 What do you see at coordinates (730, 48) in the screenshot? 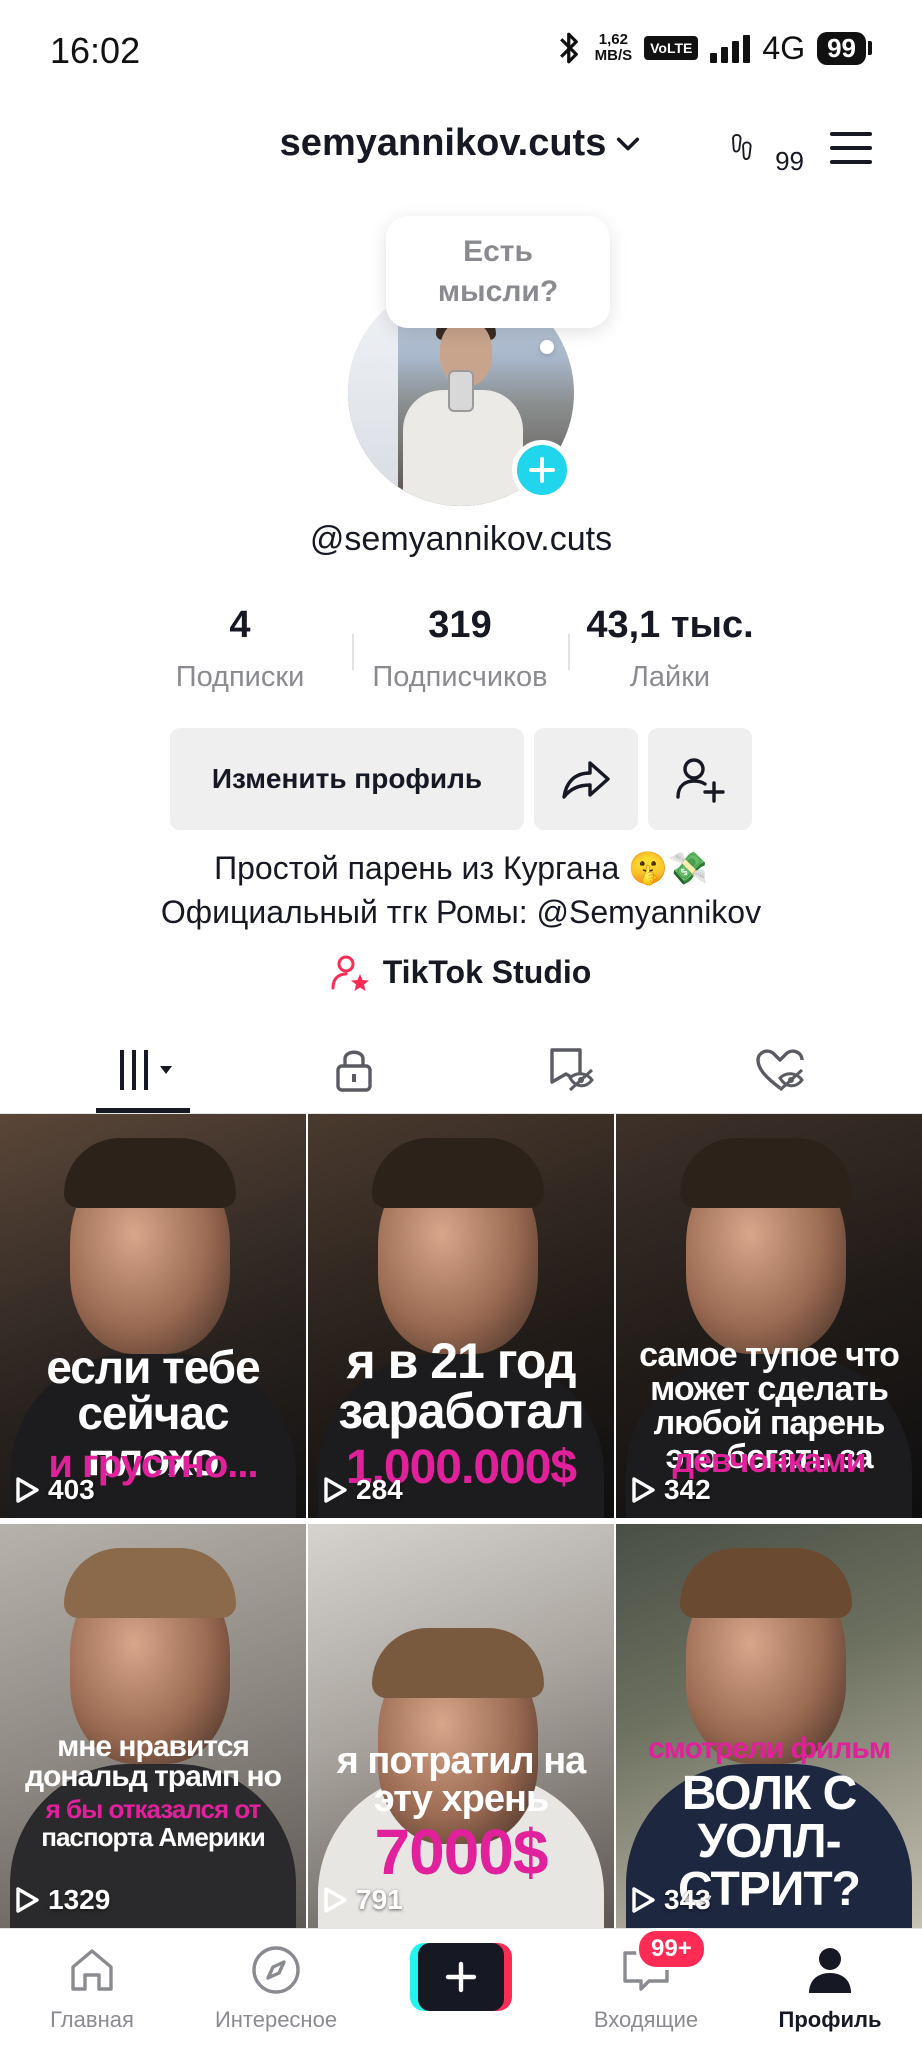
I see `signal-icon` at bounding box center [730, 48].